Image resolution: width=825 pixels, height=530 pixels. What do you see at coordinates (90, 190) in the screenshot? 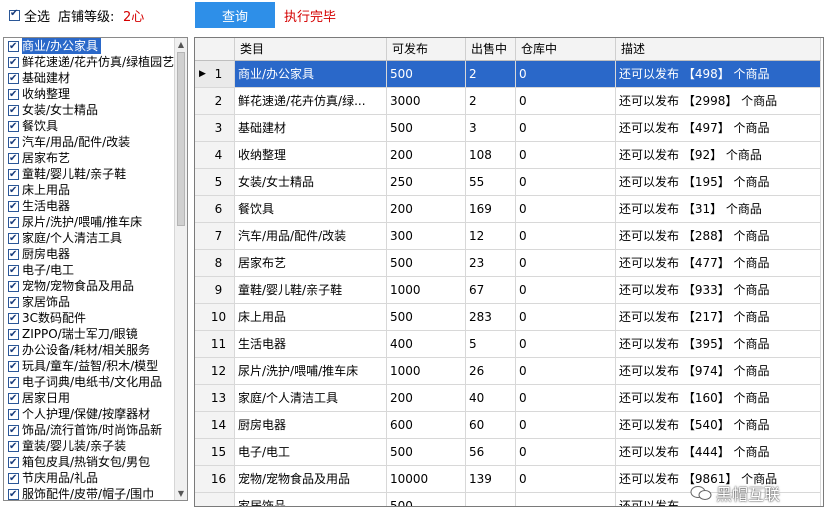
I see `category-list-item: 床上用品` at bounding box center [90, 190].